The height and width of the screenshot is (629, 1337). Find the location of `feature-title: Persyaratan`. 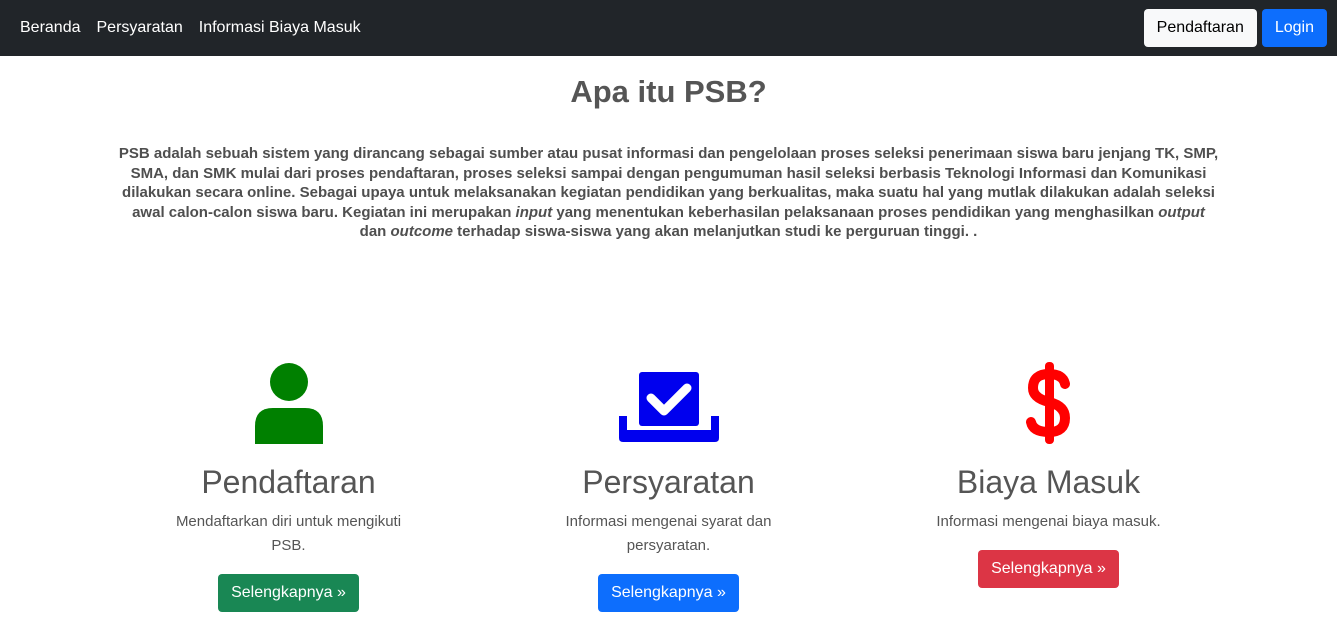

feature-title: Persyaratan is located at coordinates (668, 482).